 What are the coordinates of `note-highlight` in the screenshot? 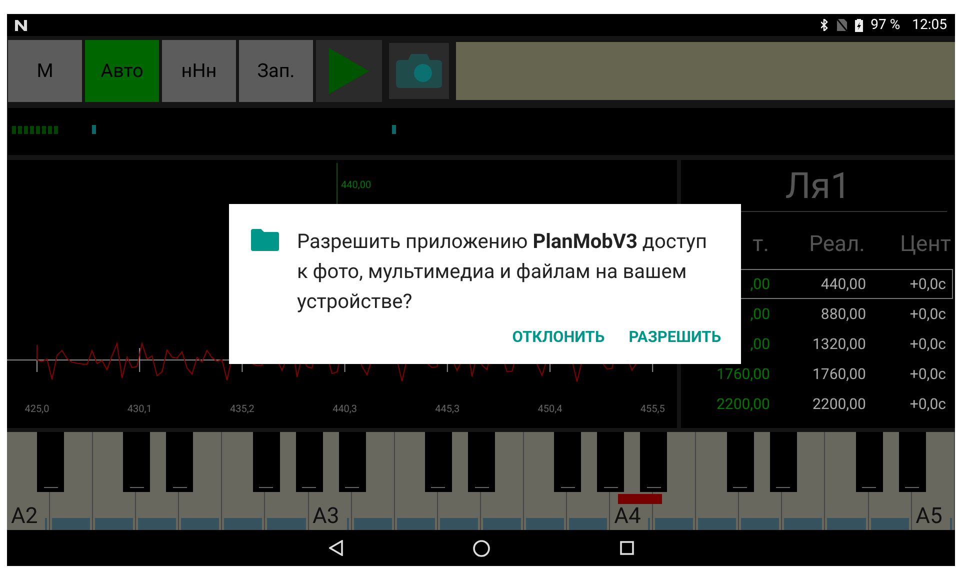 It's located at (640, 499).